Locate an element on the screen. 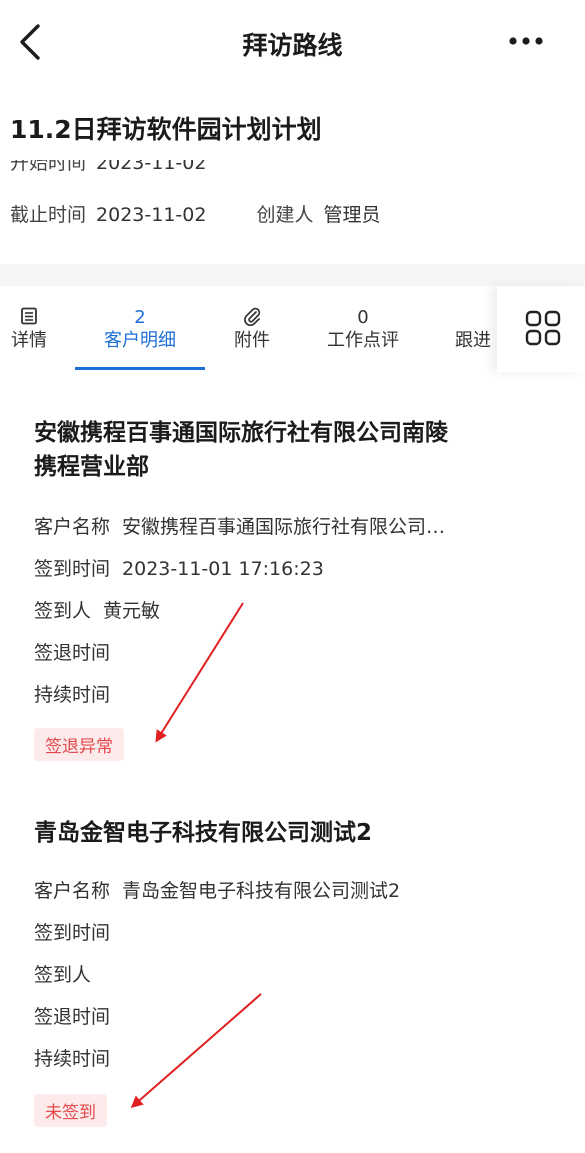 The height and width of the screenshot is (1153, 585). more-options-icon is located at coordinates (526, 41).